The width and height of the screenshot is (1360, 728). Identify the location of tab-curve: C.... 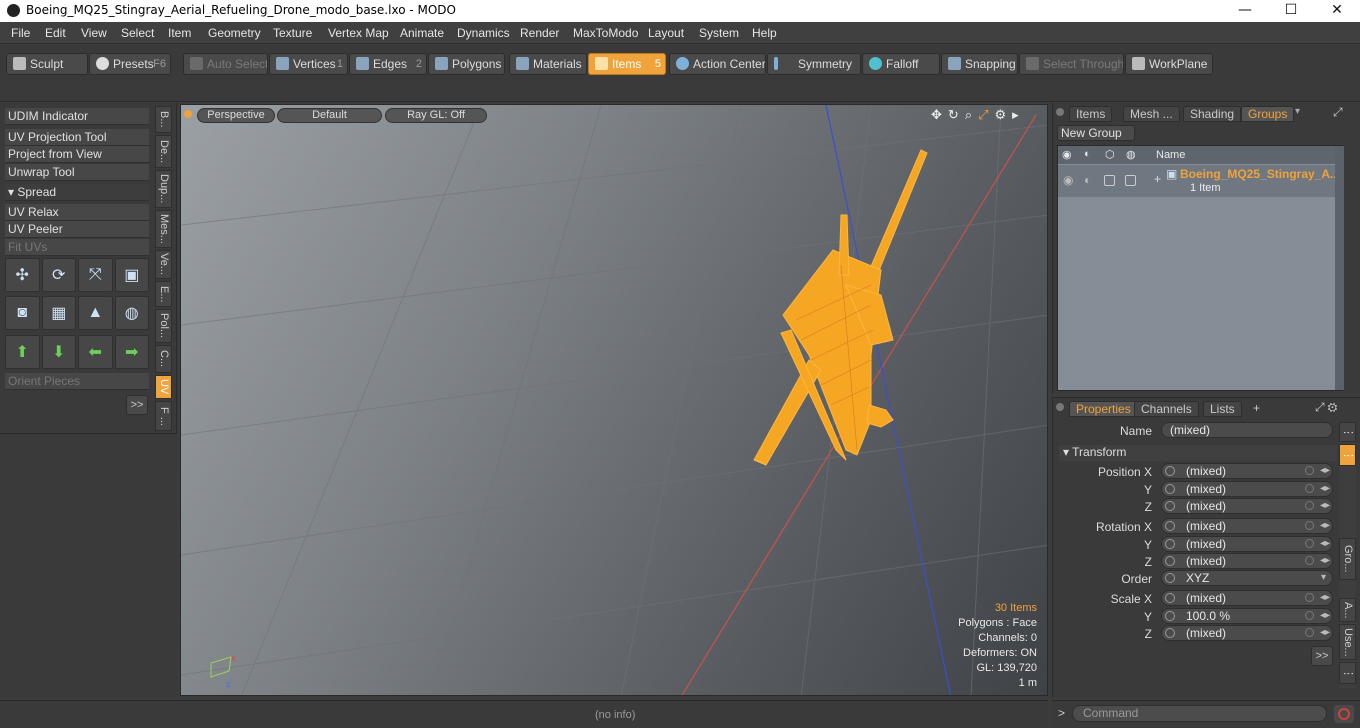
(163, 359).